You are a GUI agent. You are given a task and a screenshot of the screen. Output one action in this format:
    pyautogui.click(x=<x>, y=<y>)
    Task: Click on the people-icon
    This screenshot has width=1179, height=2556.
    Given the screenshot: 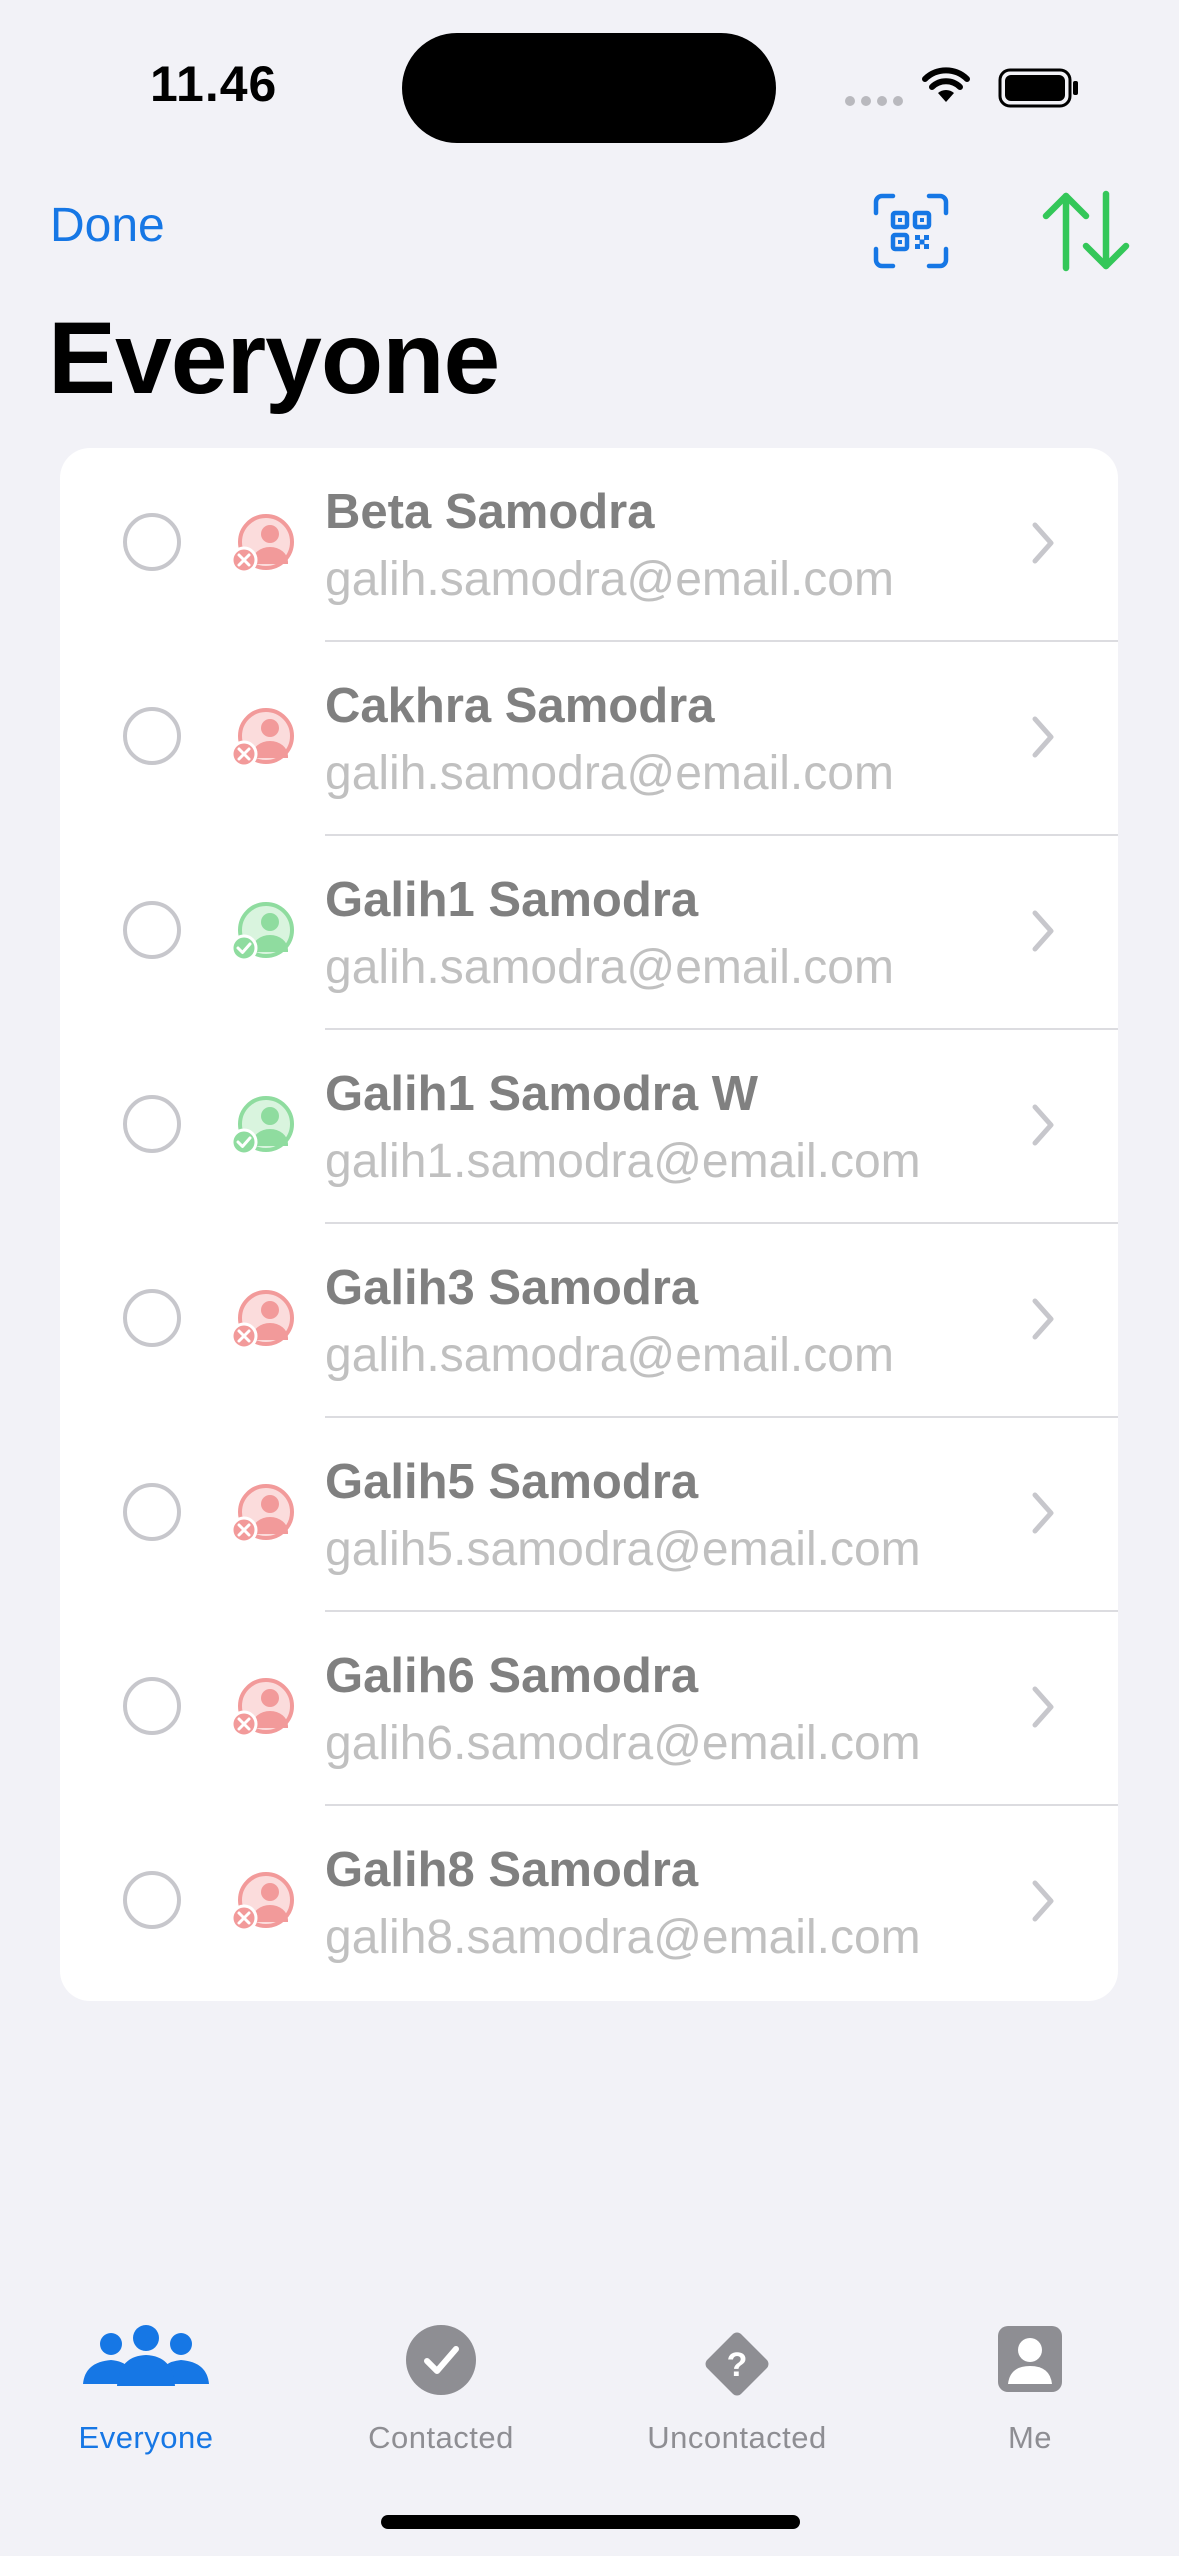 What is the action you would take?
    pyautogui.click(x=146, y=2359)
    